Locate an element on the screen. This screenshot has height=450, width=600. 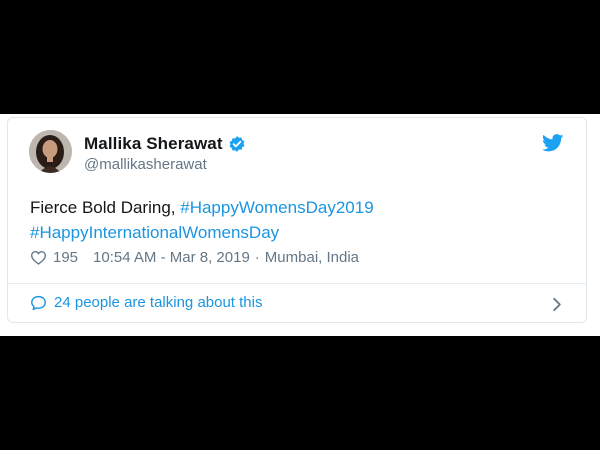
tweet-text-plain: Fierce Bold Daring, is located at coordinates (105, 207).